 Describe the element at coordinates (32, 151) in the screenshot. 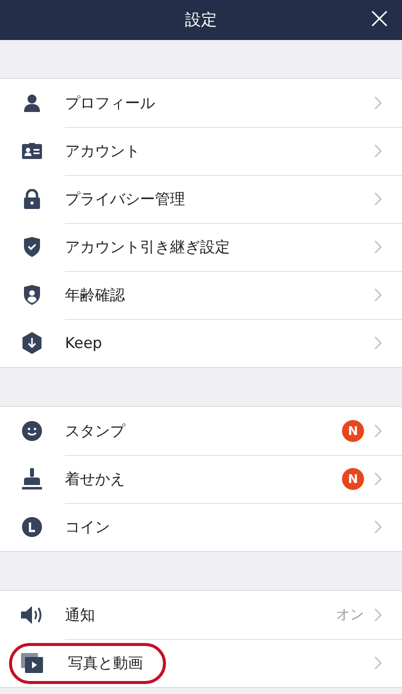

I see `id-card-icon` at that location.